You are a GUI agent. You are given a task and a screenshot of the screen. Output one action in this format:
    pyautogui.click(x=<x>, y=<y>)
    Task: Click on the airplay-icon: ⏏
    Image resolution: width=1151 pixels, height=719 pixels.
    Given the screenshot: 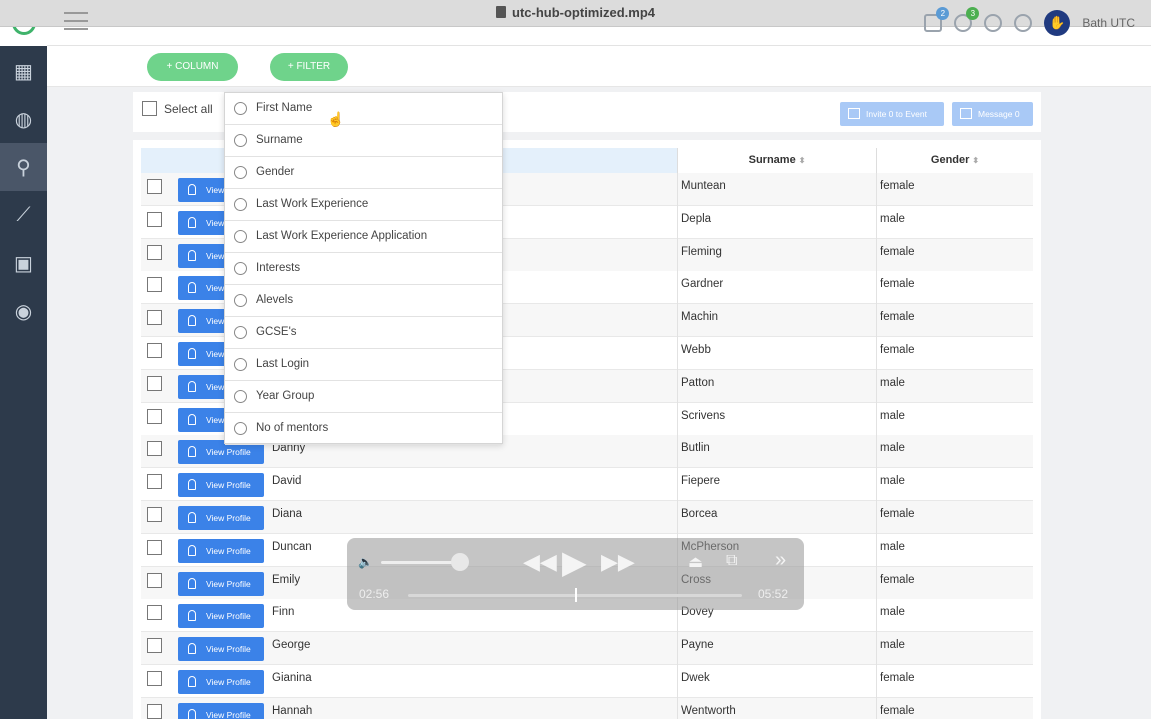 What is the action you would take?
    pyautogui.click(x=695, y=562)
    